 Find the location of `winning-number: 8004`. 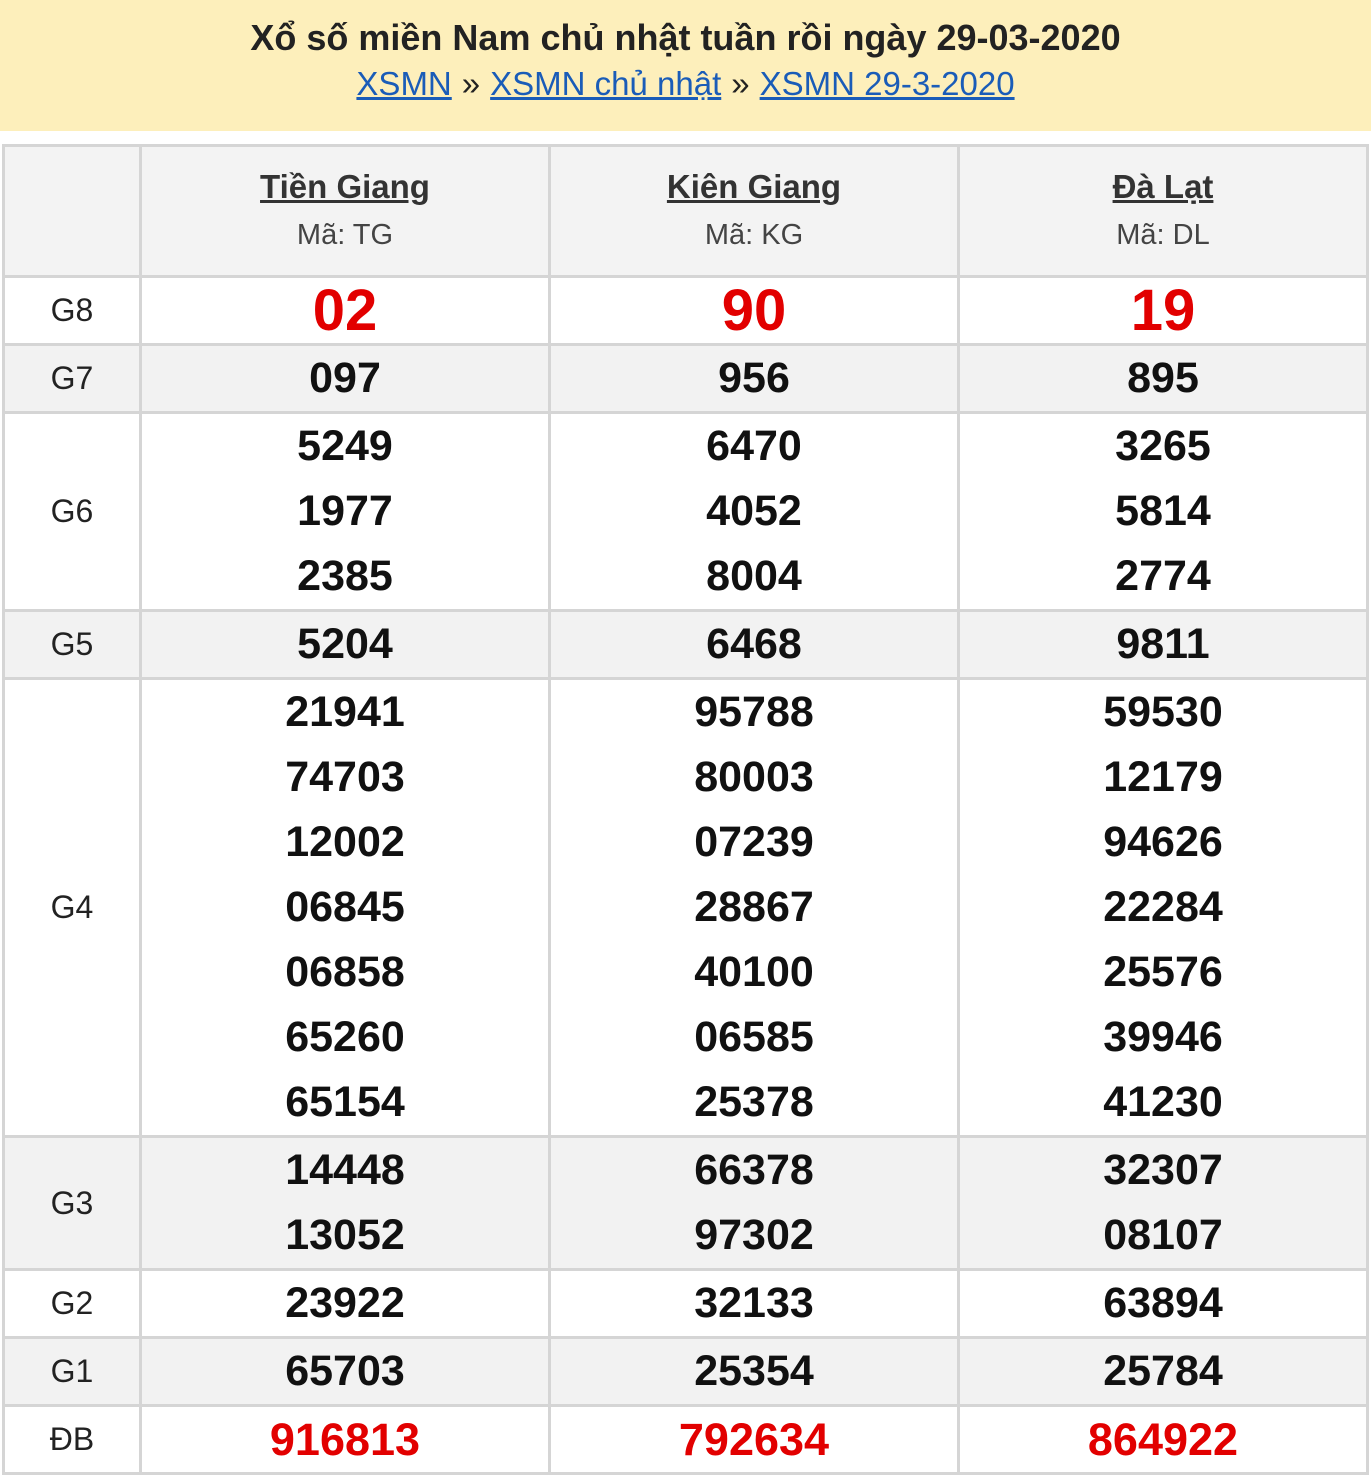

winning-number: 8004 is located at coordinates (754, 576).